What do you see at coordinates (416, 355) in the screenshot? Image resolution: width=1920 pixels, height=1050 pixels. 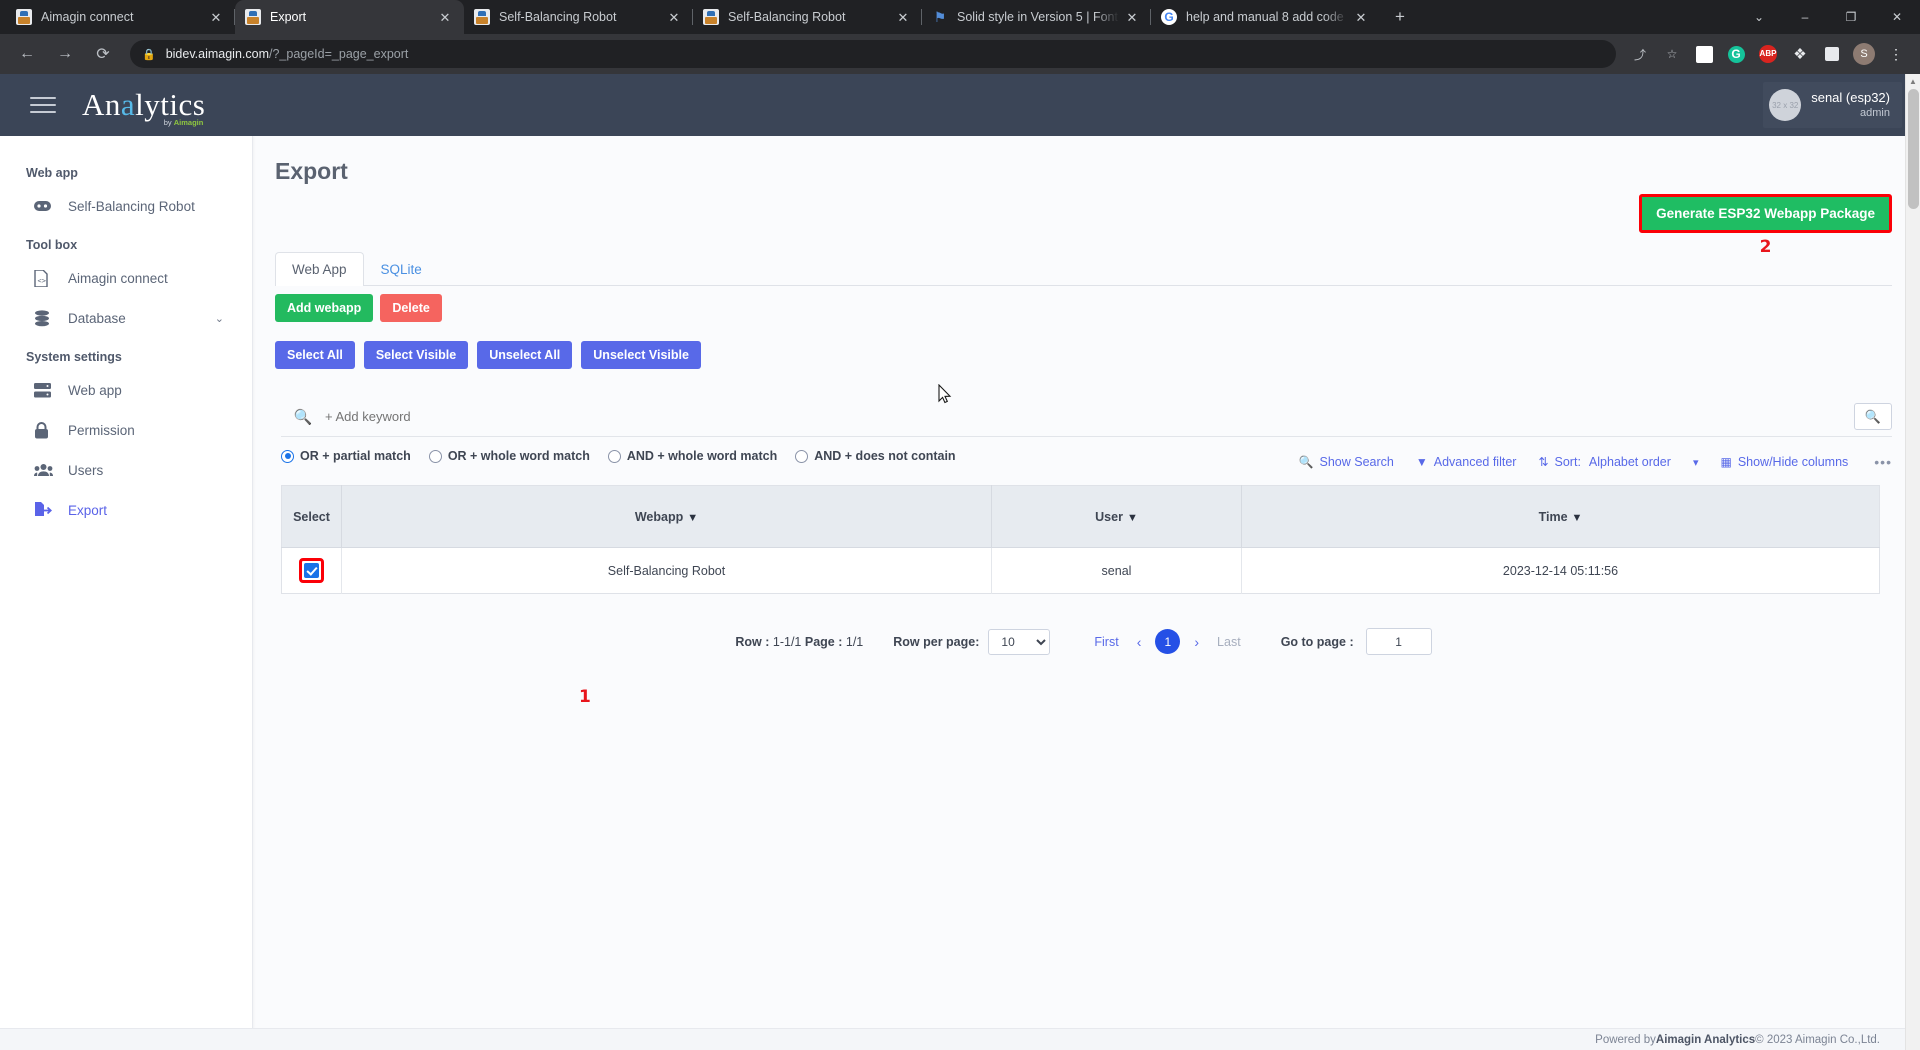 I see `select-visible-button: Select Visible` at bounding box center [416, 355].